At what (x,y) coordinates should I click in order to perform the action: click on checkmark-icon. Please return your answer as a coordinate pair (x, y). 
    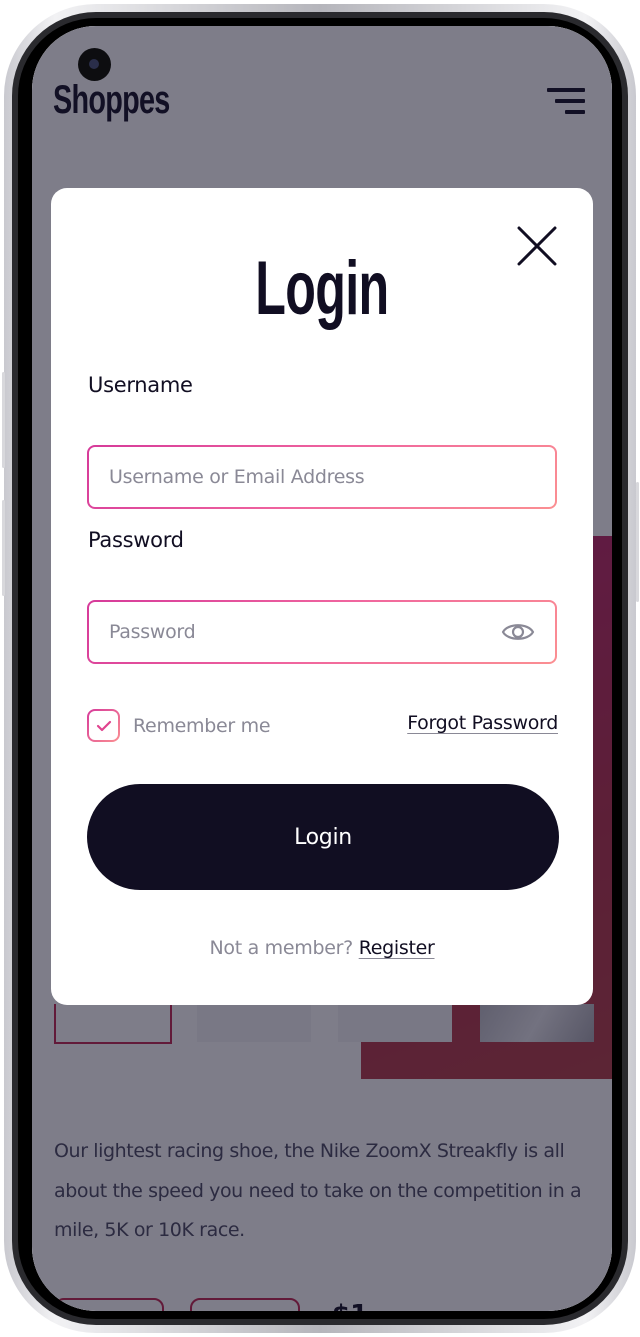
    Looking at the image, I should click on (103, 725).